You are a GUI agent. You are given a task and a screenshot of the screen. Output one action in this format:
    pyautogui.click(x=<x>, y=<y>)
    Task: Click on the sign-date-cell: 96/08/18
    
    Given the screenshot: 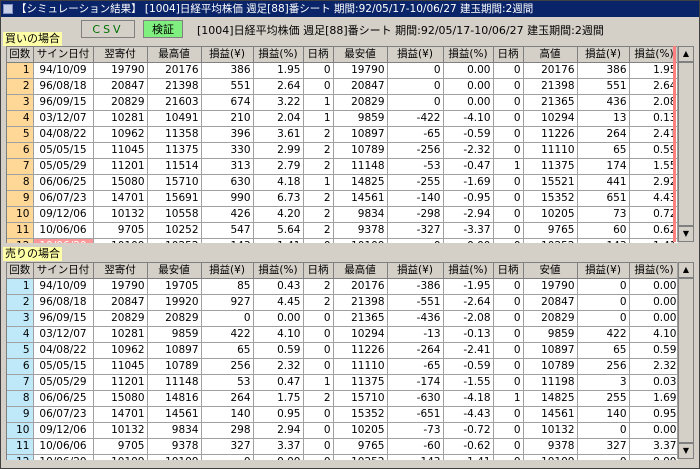 What is the action you would take?
    pyautogui.click(x=63, y=302)
    